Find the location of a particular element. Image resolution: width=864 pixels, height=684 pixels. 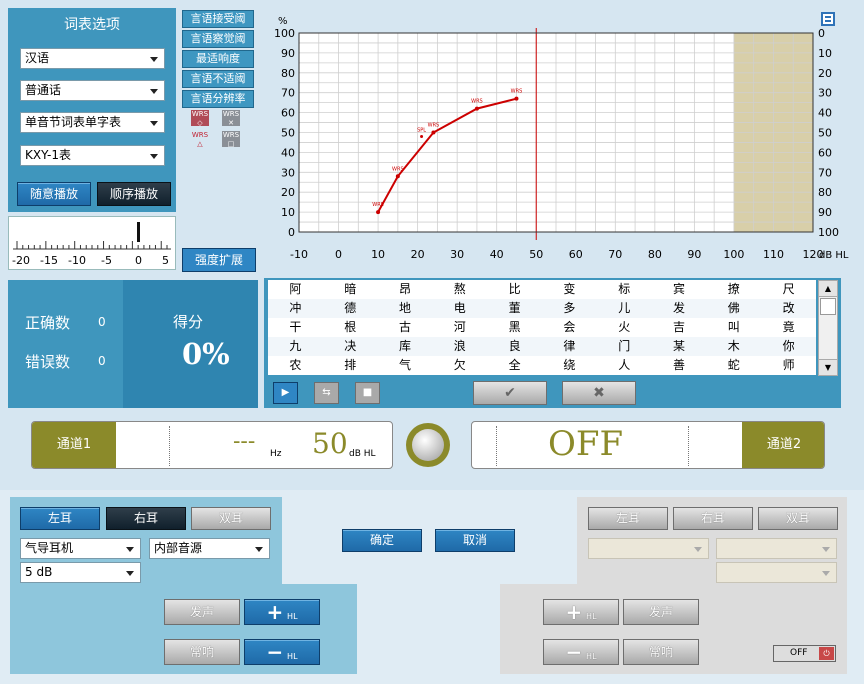

slider-thumb is located at coordinates (138, 232).